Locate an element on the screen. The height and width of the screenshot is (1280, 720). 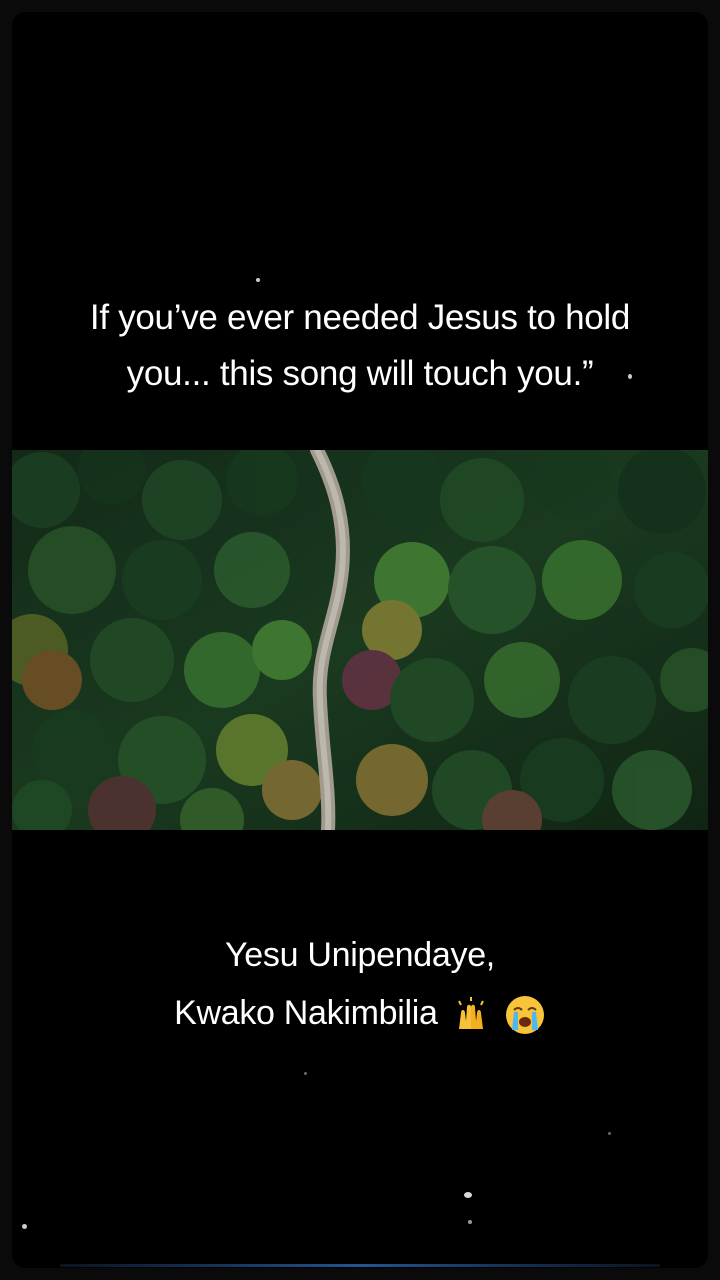
bottom-caption-line-2-text: Kwako Nakimbilia is located at coordinates (306, 1013).